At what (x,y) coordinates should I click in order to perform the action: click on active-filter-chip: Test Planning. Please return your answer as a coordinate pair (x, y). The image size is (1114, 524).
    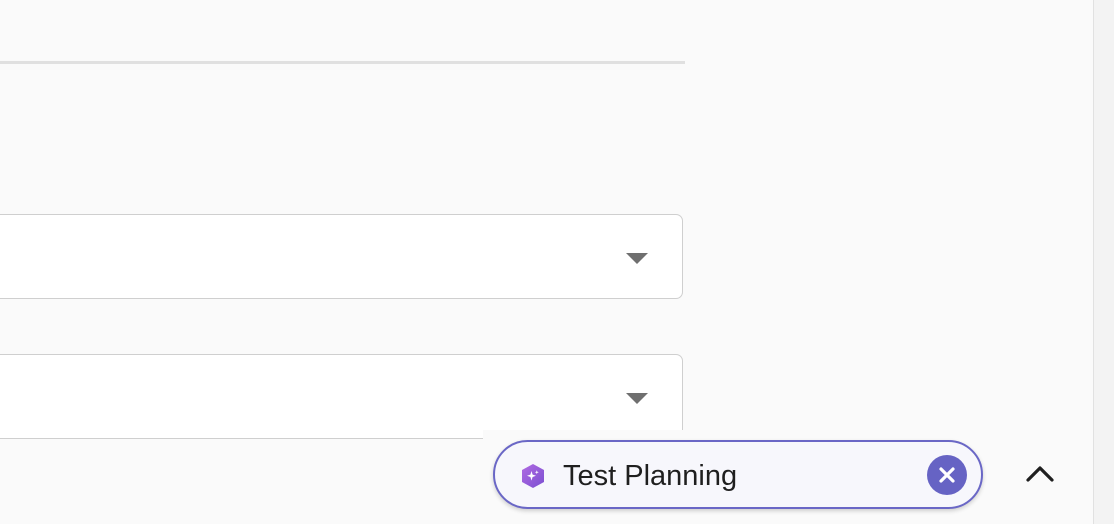
    Looking at the image, I should click on (738, 474).